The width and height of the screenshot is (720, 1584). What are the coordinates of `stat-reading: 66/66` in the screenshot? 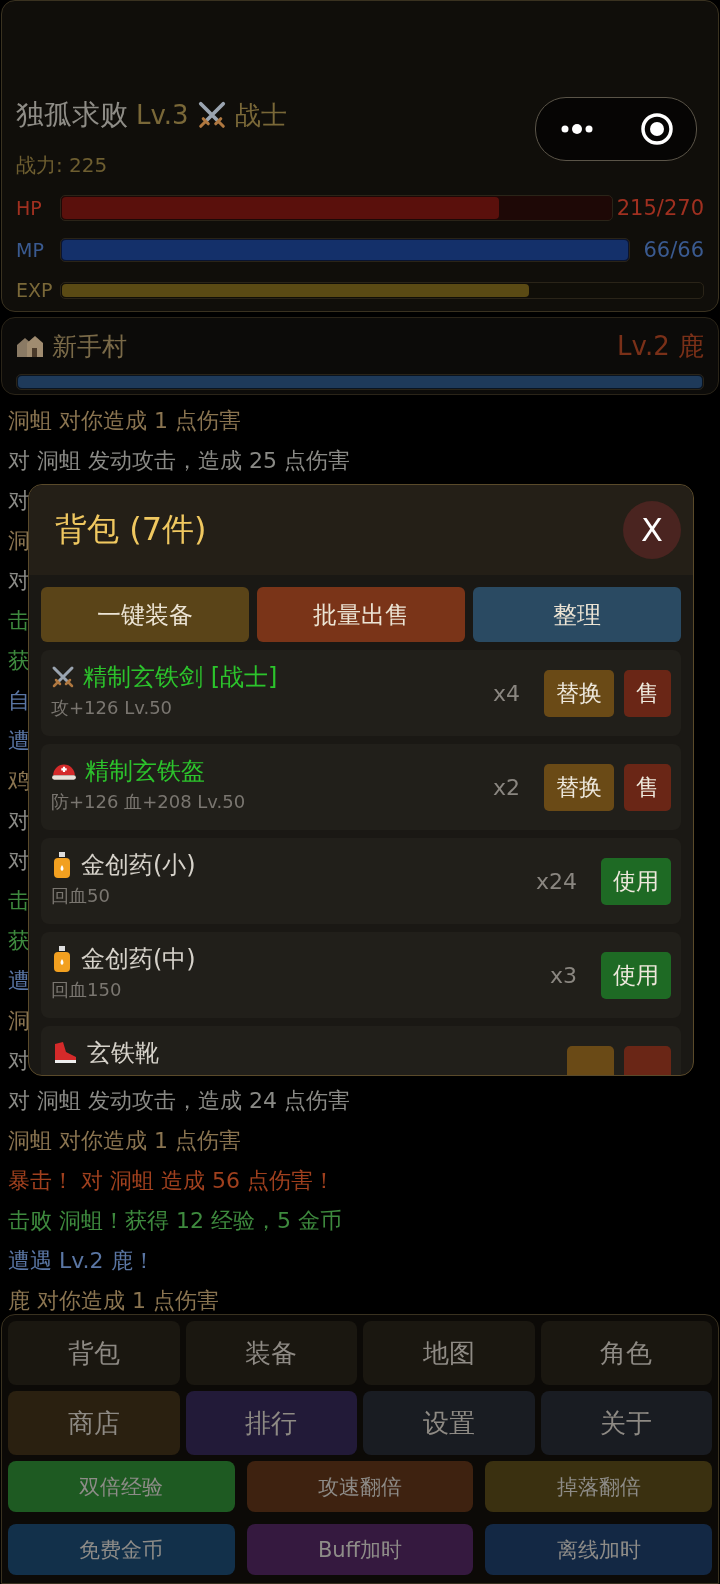 It's located at (673, 250).